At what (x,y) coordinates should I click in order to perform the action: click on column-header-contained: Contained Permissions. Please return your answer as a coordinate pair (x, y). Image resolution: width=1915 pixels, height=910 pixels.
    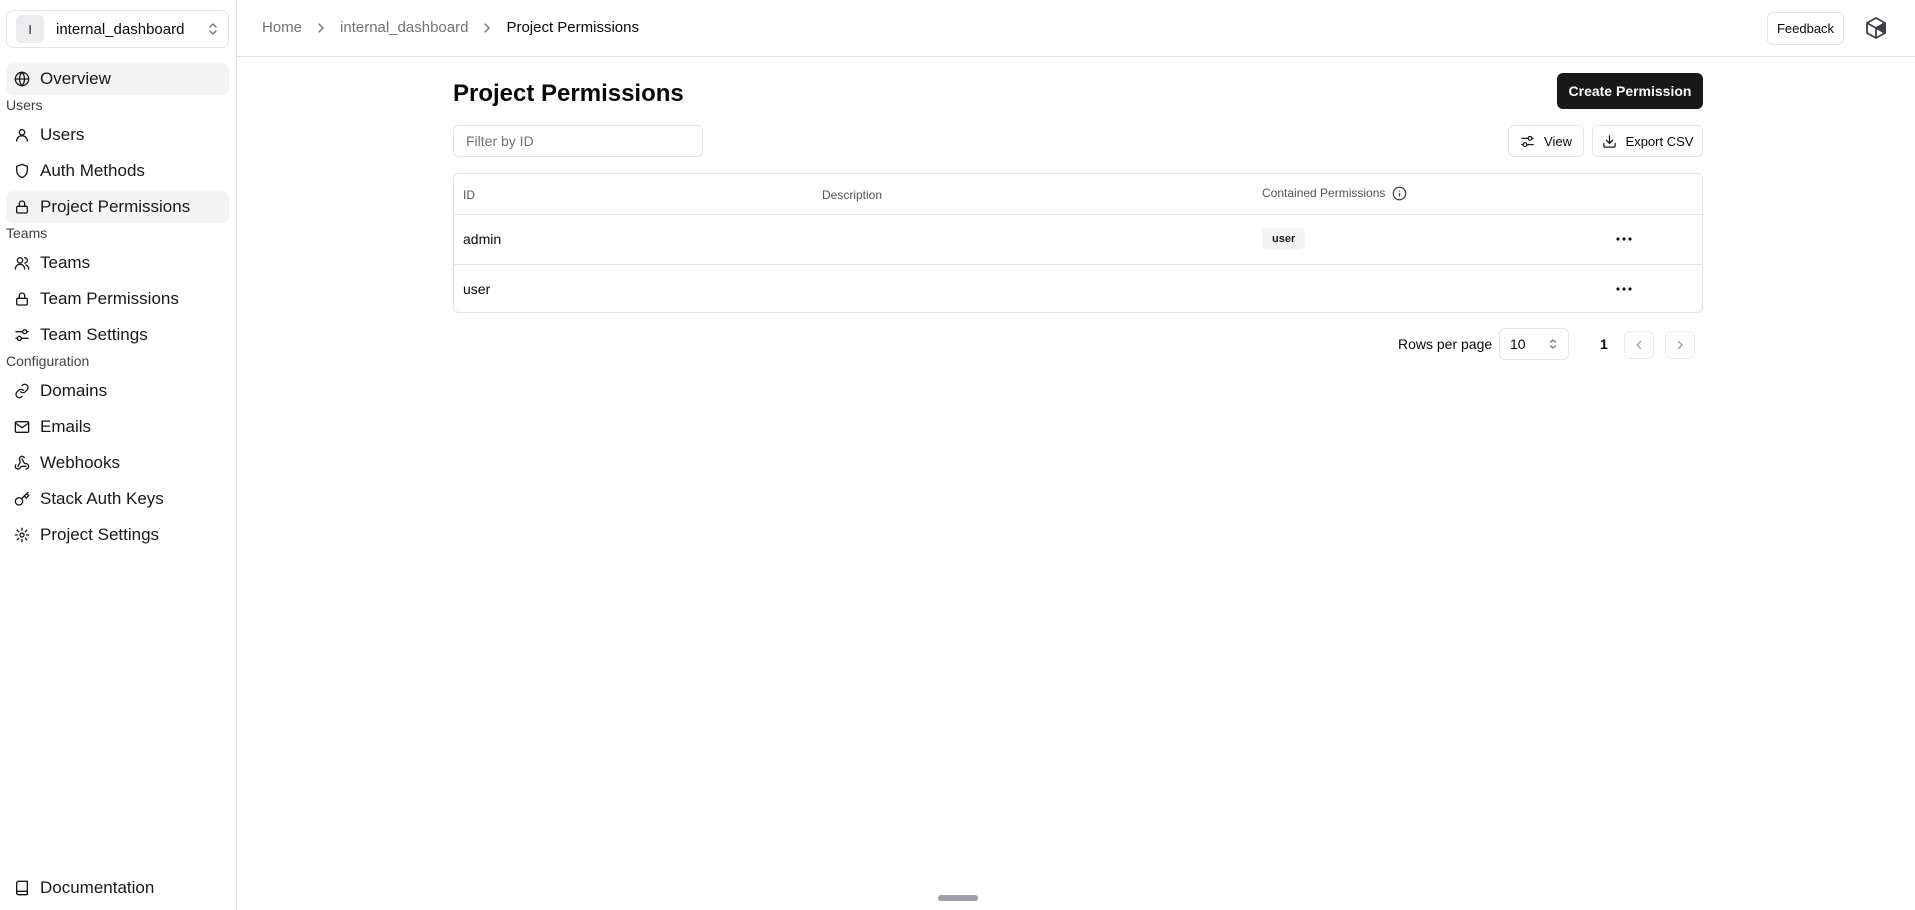
    Looking at the image, I should click on (1334, 193).